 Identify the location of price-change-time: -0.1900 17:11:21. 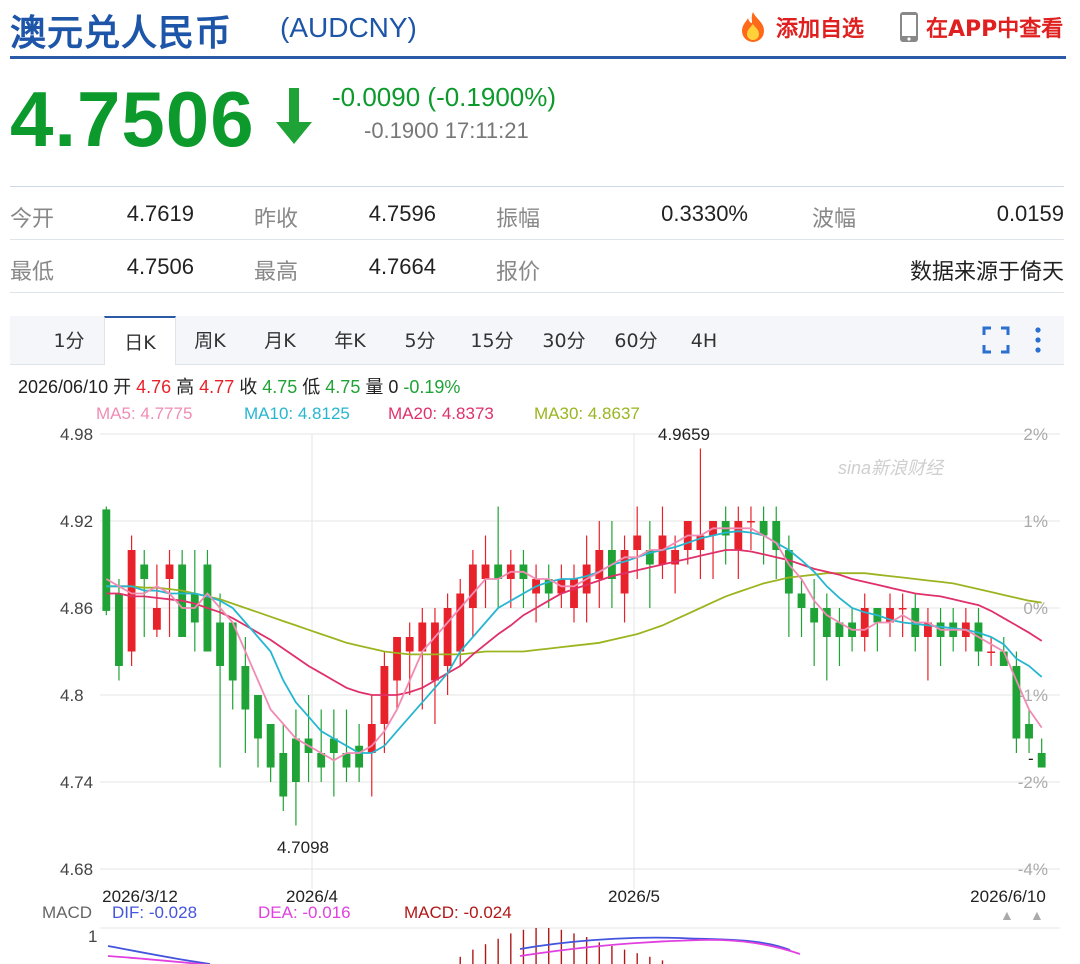
(446, 130).